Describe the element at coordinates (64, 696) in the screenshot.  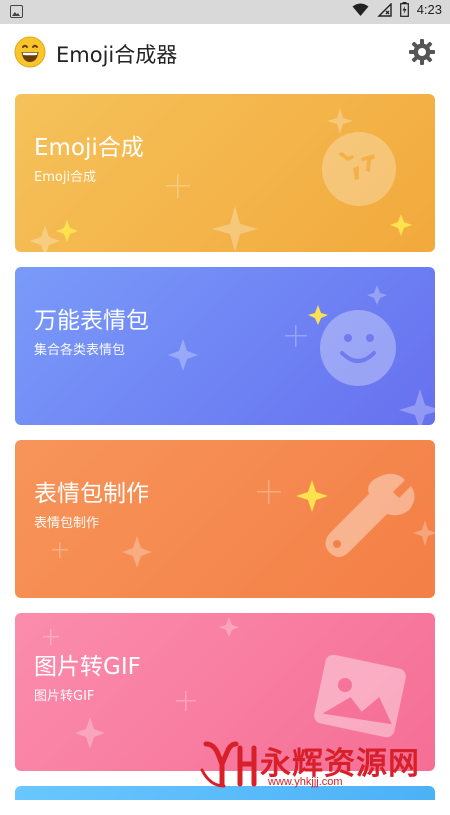
I see `card-subtitle: 图片转GIF` at that location.